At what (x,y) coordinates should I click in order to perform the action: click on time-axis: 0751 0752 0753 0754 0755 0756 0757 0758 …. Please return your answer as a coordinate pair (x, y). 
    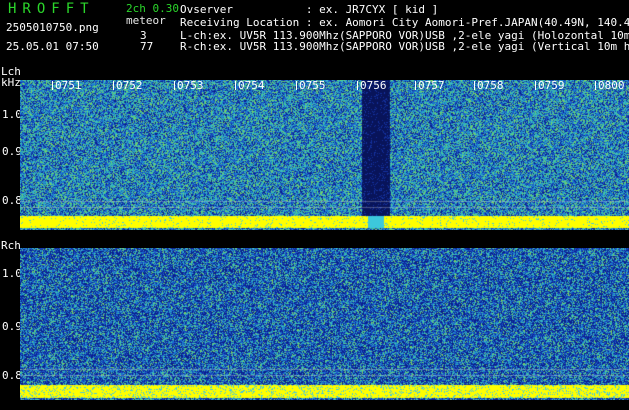
    Looking at the image, I should click on (324, 86).